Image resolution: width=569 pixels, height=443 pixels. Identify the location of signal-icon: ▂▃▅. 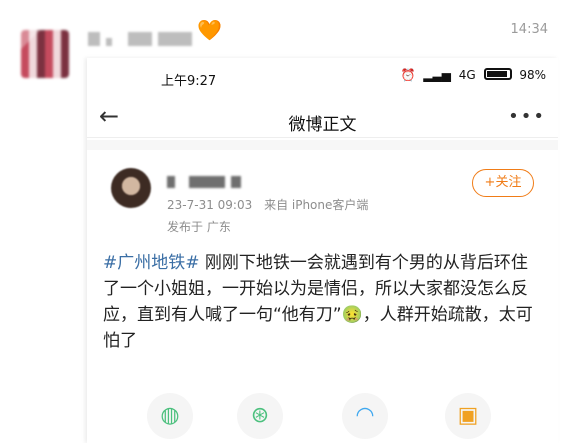
(437, 75).